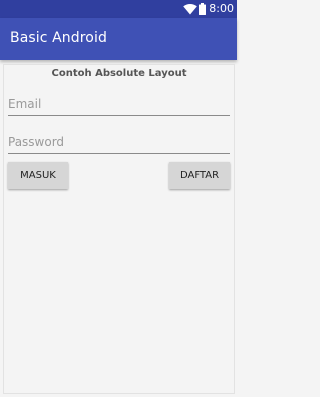 This screenshot has width=320, height=397. What do you see at coordinates (190, 9) in the screenshot?
I see `wifi-icon` at bounding box center [190, 9].